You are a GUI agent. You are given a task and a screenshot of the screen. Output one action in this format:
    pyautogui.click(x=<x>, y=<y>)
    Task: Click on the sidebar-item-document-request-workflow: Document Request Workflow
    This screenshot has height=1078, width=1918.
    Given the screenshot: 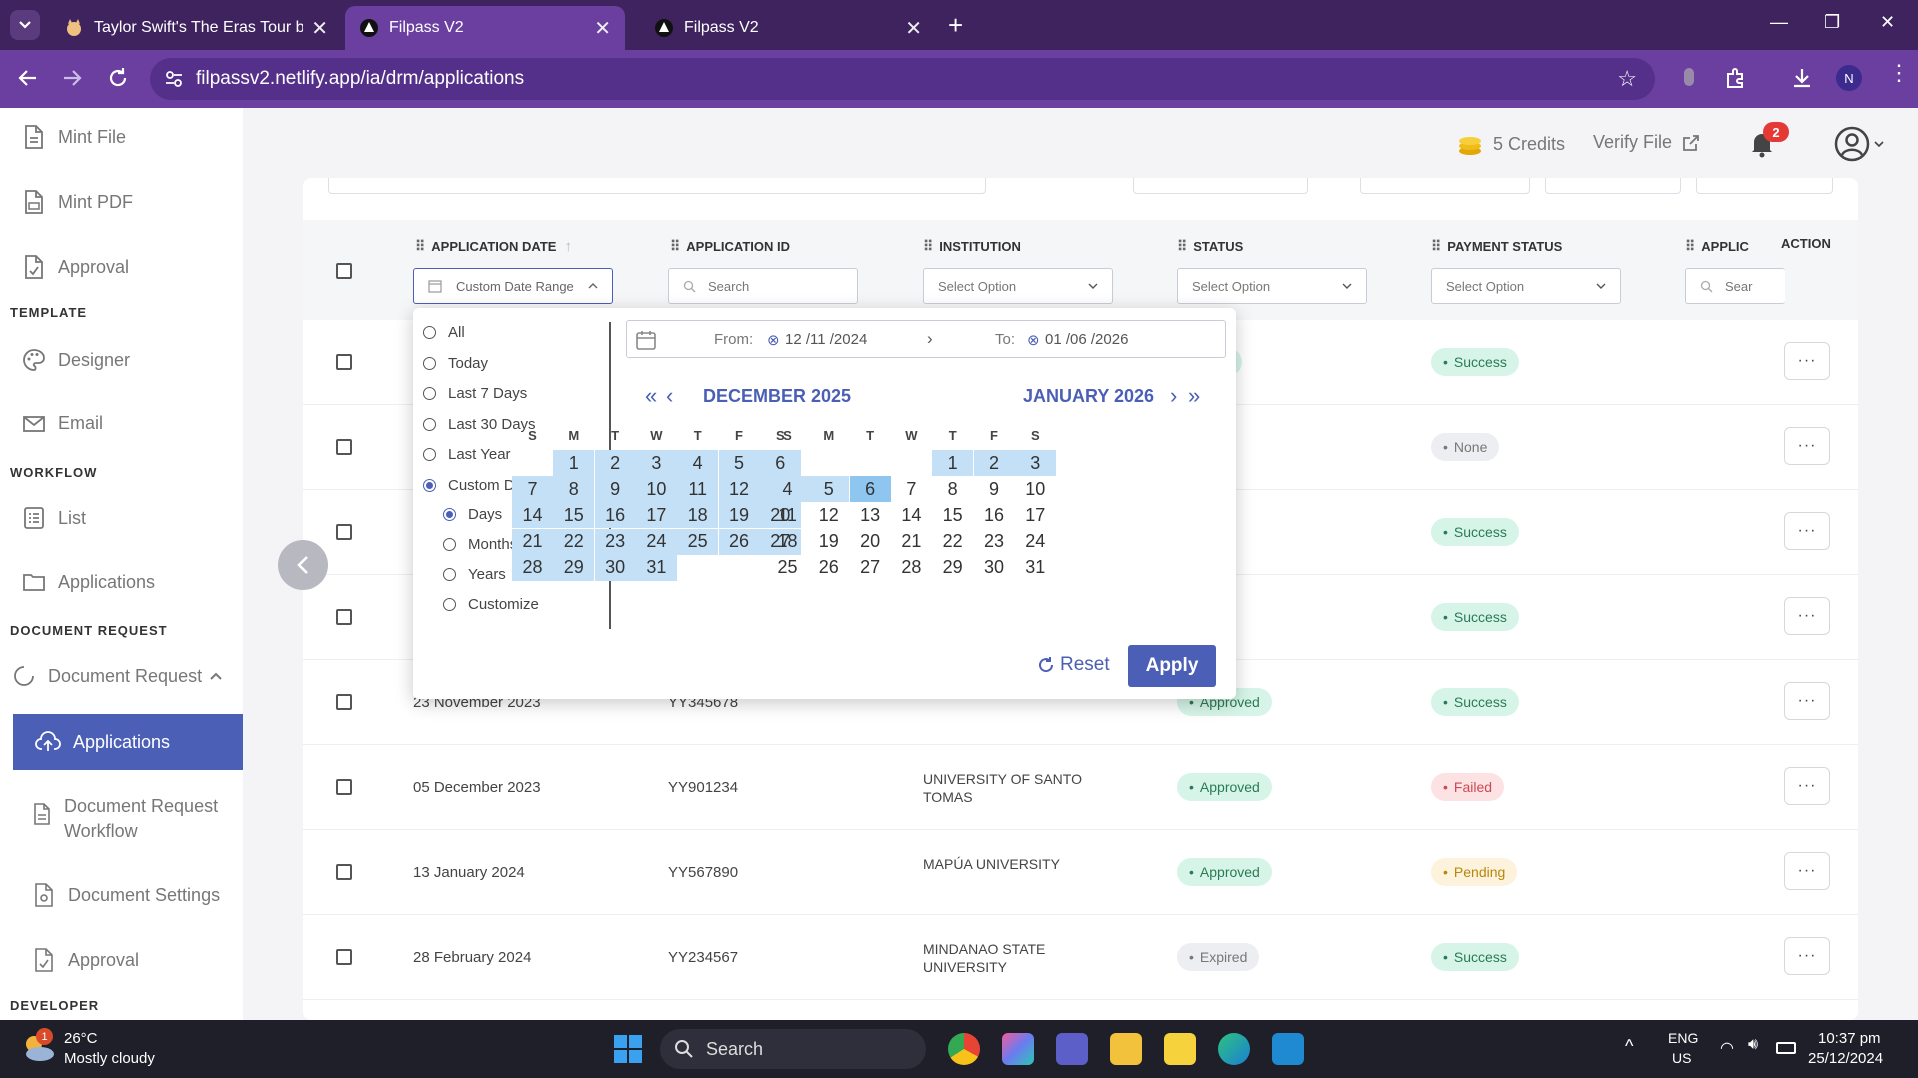 What is the action you would take?
    pyautogui.click(x=133, y=819)
    